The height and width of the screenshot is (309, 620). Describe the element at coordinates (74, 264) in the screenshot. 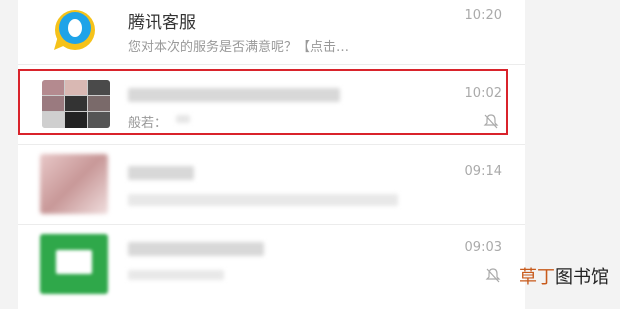

I see `blurred-green-avatar` at that location.